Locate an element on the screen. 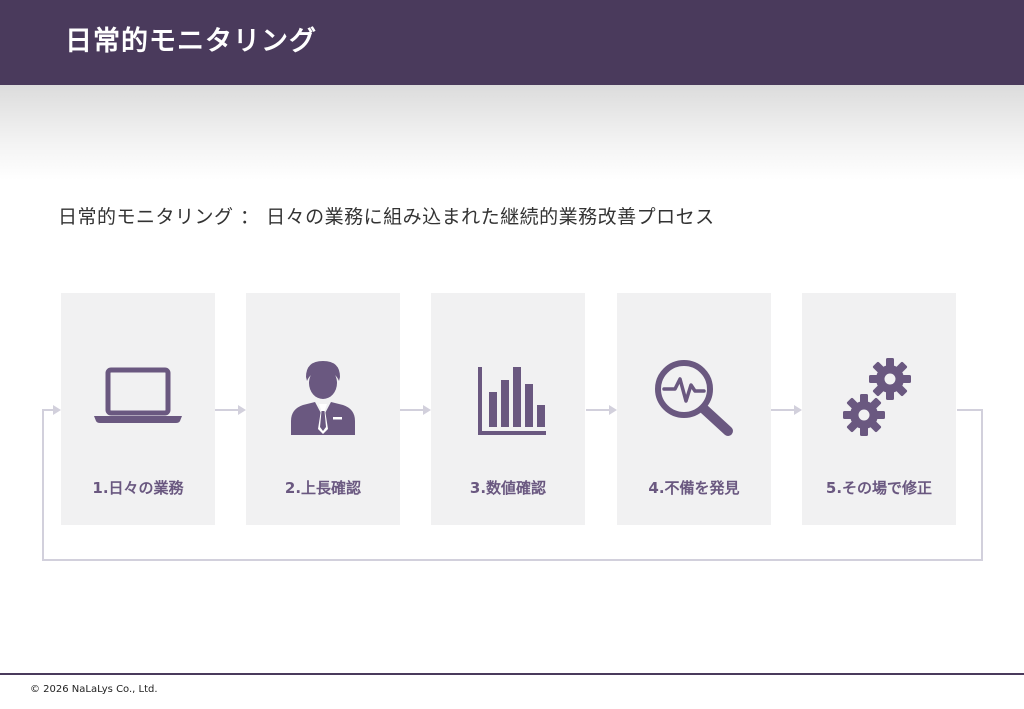 The image size is (1024, 709). step-card-fix-on-spot: 5.その場で修正 is located at coordinates (879, 409).